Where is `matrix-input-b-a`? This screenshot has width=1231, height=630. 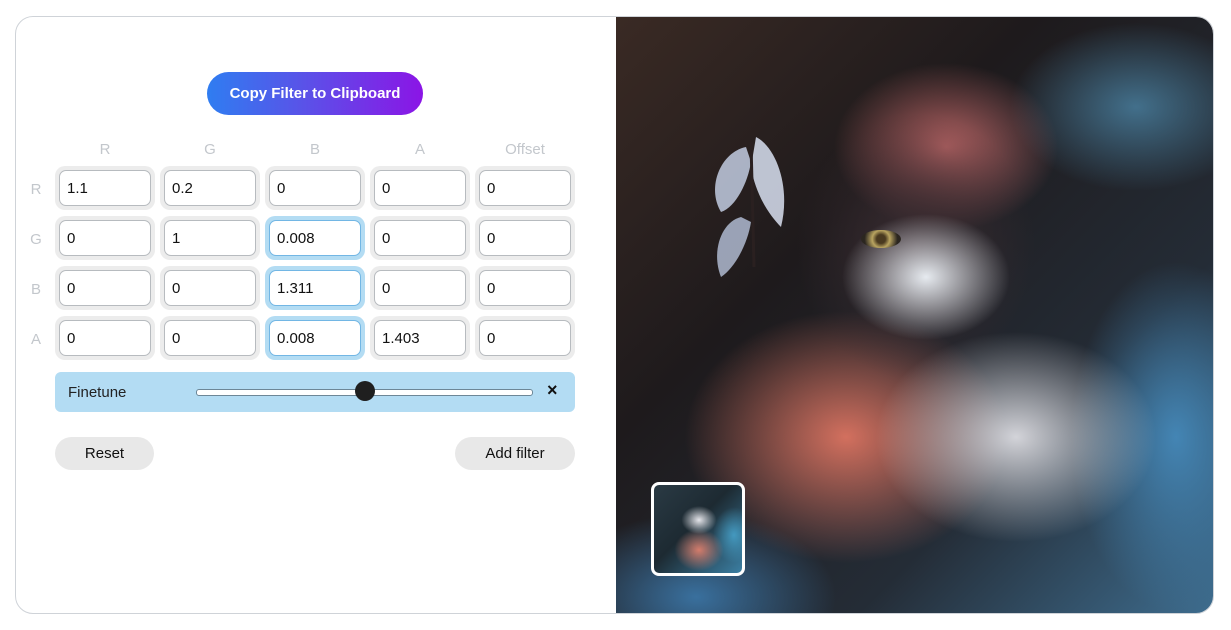 matrix-input-b-a is located at coordinates (420, 288).